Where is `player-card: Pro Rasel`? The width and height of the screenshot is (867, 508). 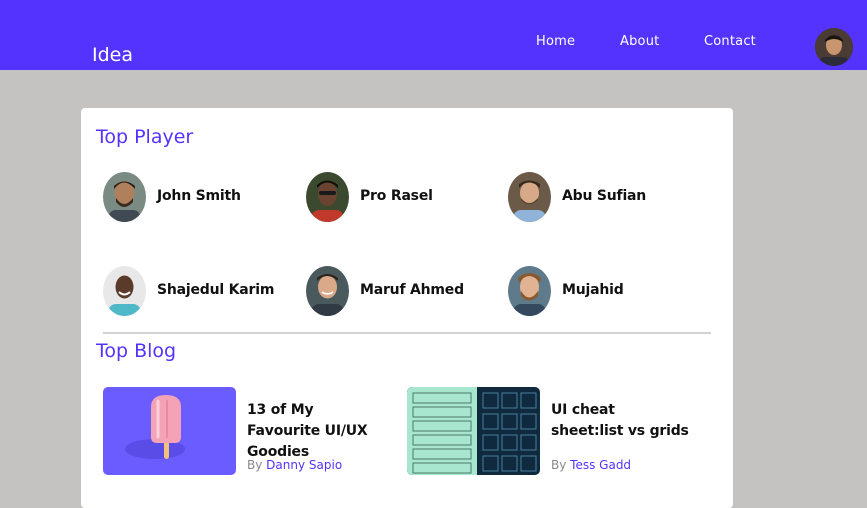 player-card: Pro Rasel is located at coordinates (406, 197).